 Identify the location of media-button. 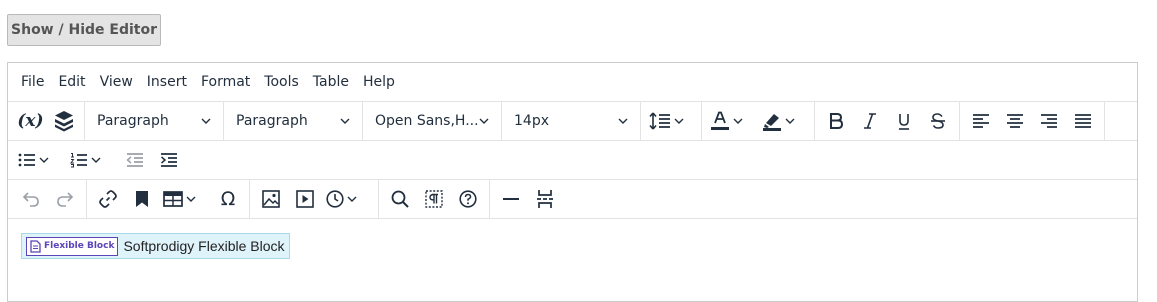
(305, 199).